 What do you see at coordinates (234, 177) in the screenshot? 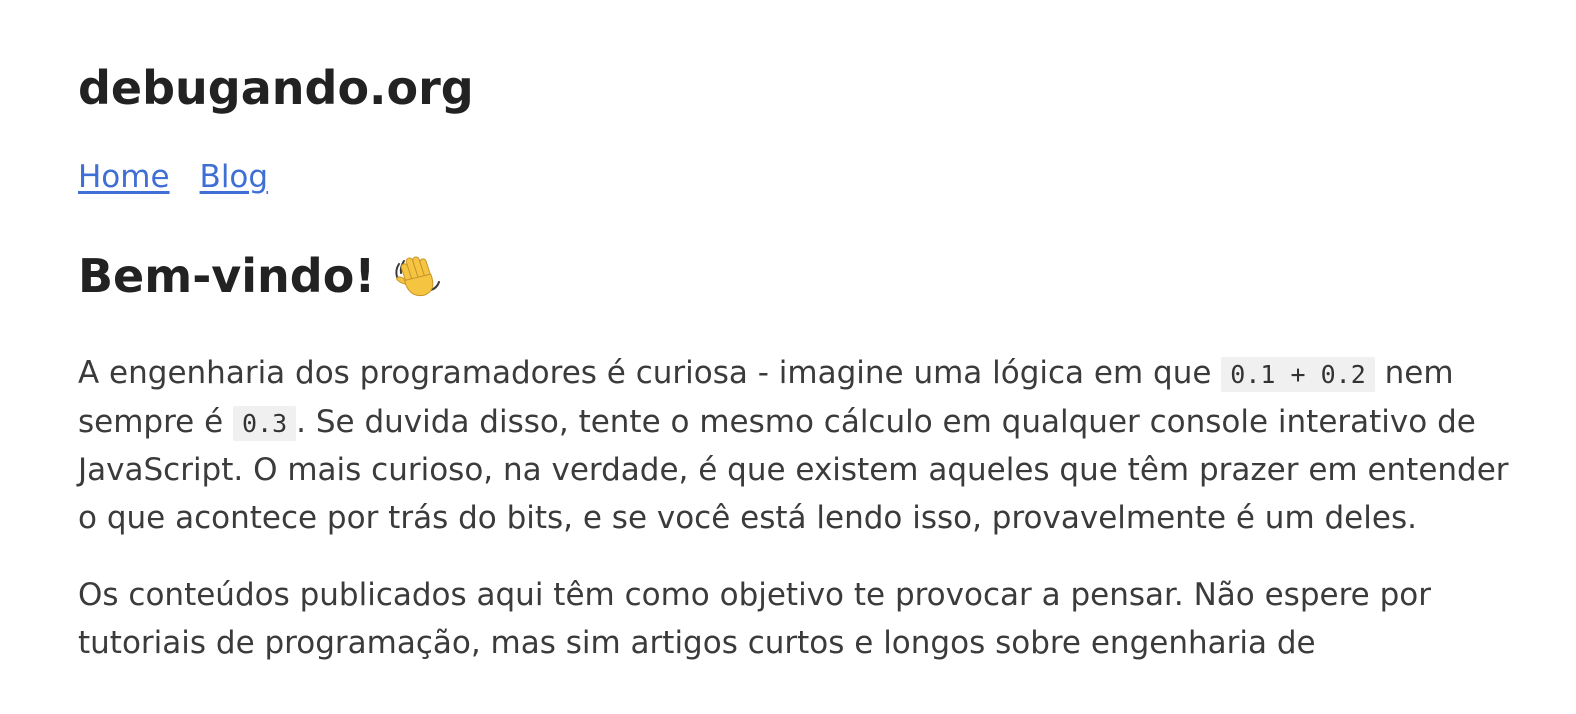
I see `nav-link-blog: Blog` at bounding box center [234, 177].